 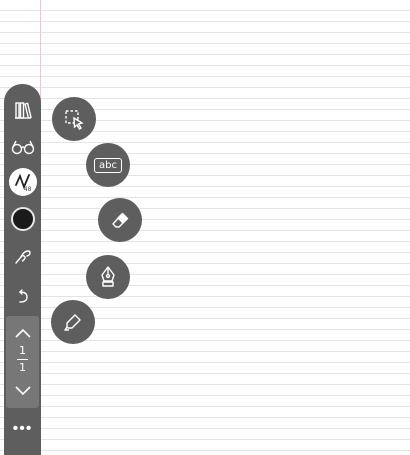 I want to click on handwriting-tool-active: 48, so click(x=22, y=182).